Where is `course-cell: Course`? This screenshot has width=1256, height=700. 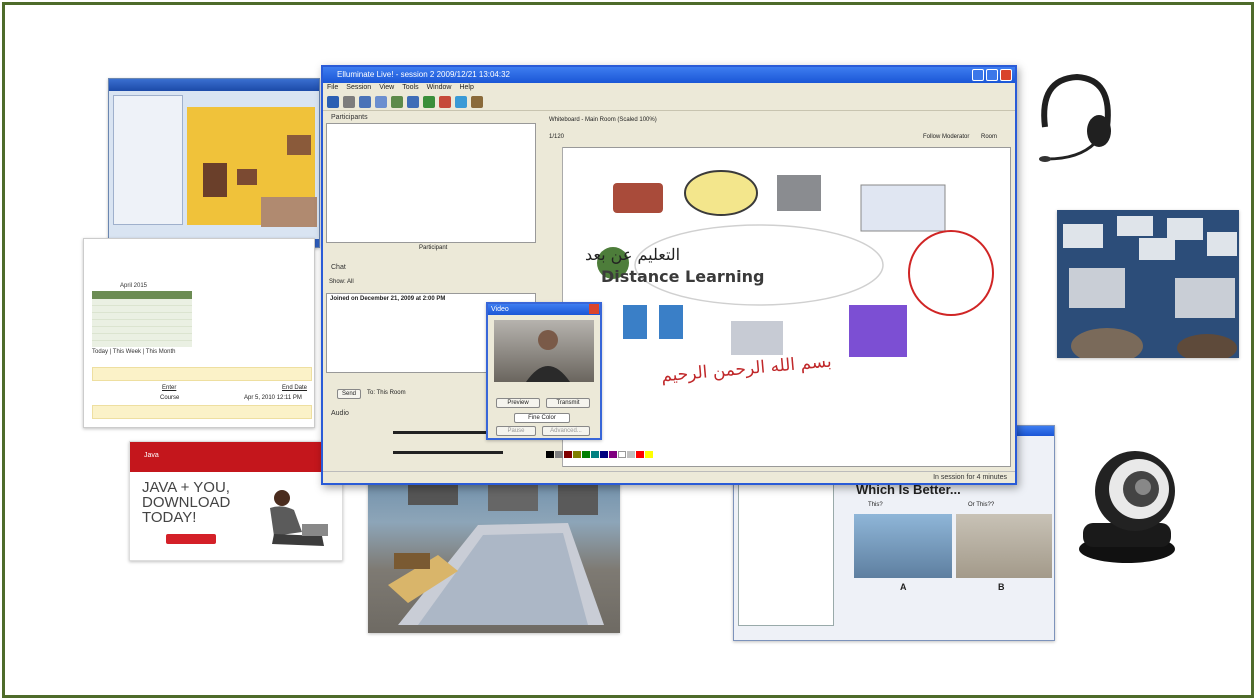 course-cell: Course is located at coordinates (170, 398).